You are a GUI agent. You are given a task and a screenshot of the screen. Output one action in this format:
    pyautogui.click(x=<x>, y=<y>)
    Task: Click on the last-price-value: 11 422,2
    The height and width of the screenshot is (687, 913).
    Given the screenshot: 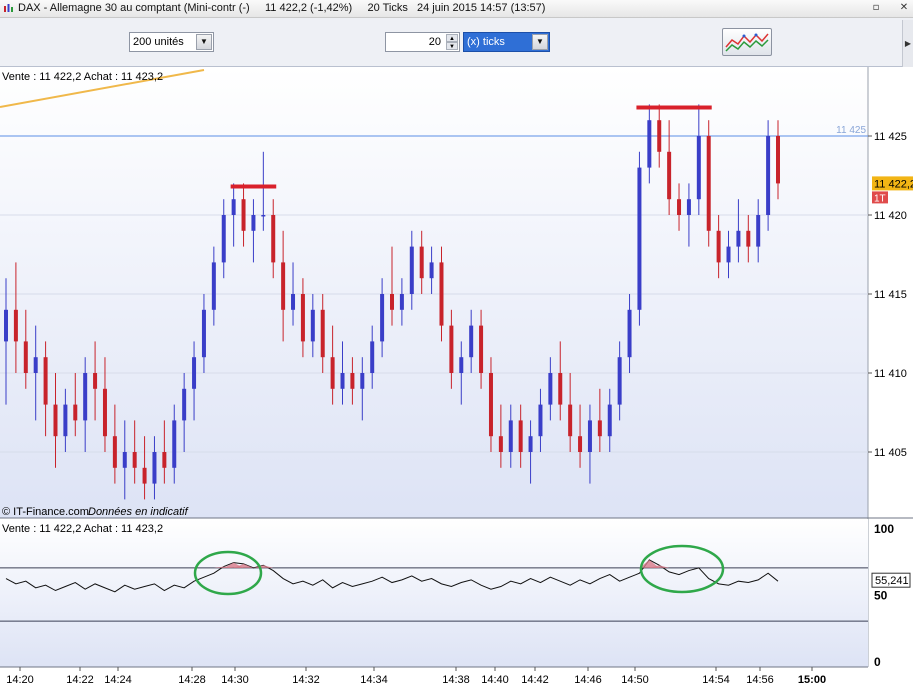 What is the action you would take?
    pyautogui.click(x=893, y=184)
    